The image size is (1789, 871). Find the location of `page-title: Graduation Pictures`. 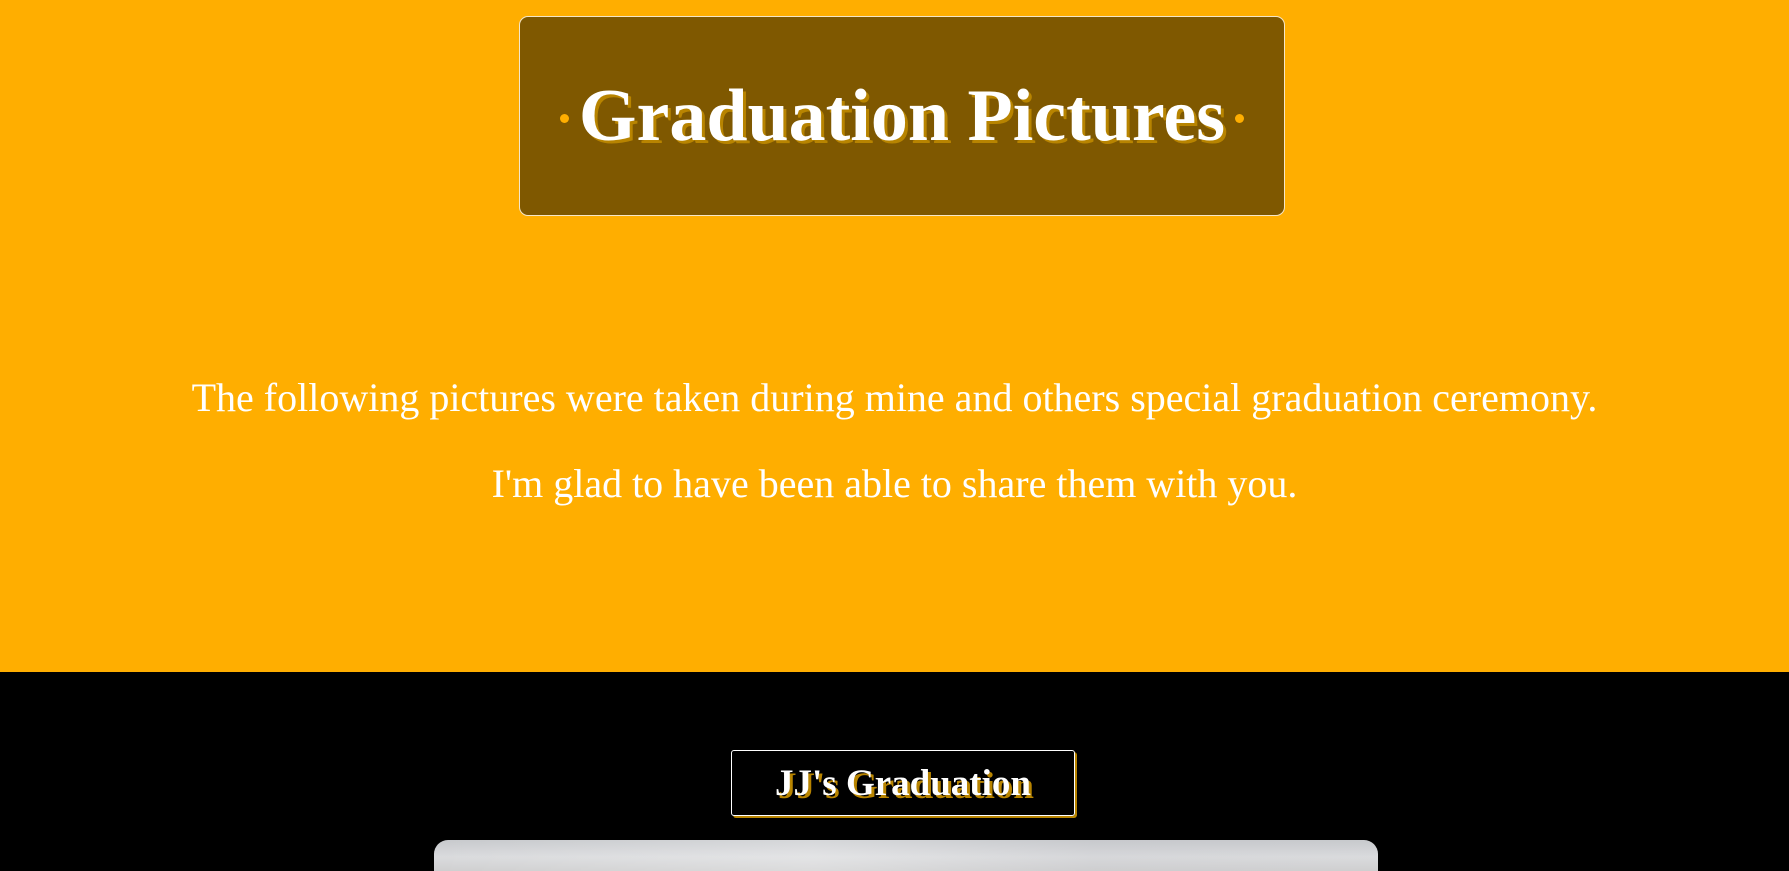

page-title: Graduation Pictures is located at coordinates (902, 116).